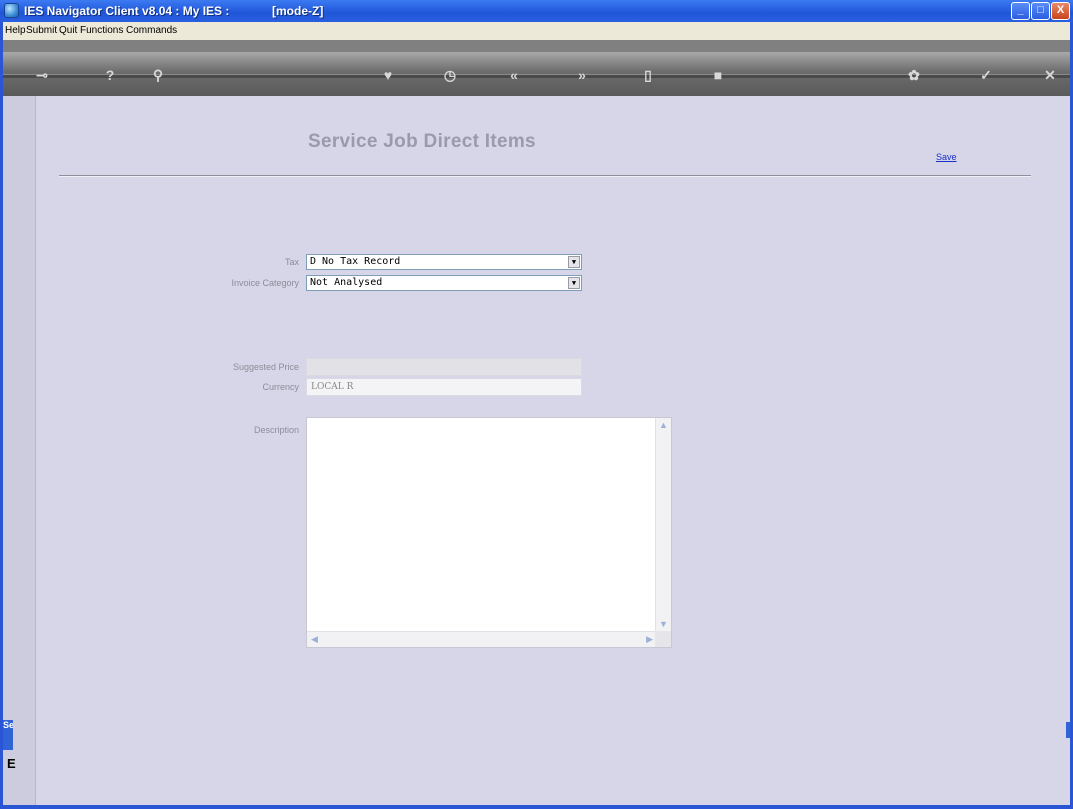 This screenshot has width=1073, height=809. I want to click on scroll-corner, so click(663, 639).